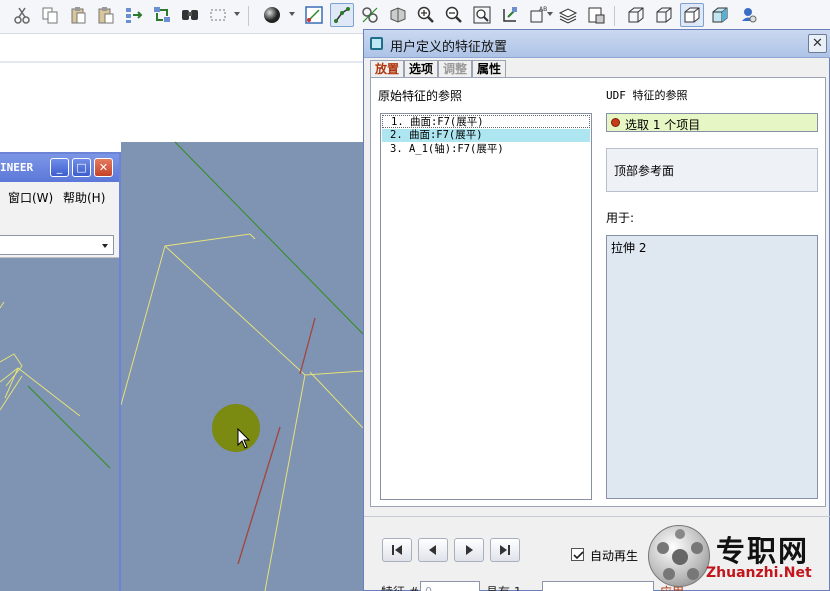 The height and width of the screenshot is (591, 830). I want to click on dialog-title: 用户定义的特征放置, so click(449, 47).